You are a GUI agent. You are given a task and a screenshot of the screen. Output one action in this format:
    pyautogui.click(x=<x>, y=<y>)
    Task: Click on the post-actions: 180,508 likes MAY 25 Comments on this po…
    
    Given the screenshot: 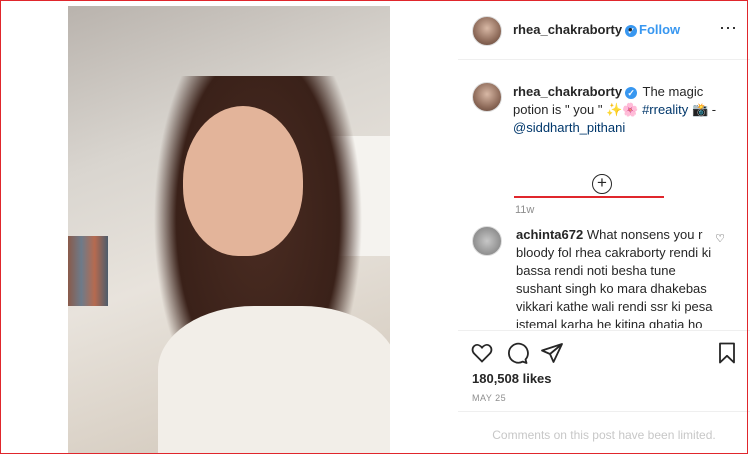 What is the action you would take?
    pyautogui.click(x=604, y=393)
    